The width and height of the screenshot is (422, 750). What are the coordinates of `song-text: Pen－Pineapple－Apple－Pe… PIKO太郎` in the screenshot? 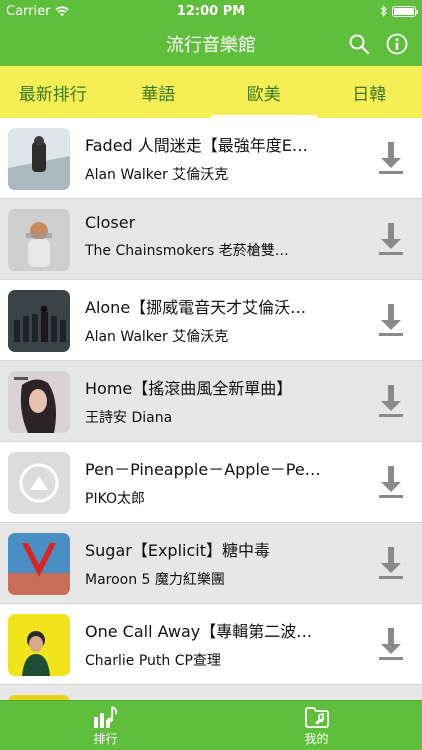 It's located at (210, 482).